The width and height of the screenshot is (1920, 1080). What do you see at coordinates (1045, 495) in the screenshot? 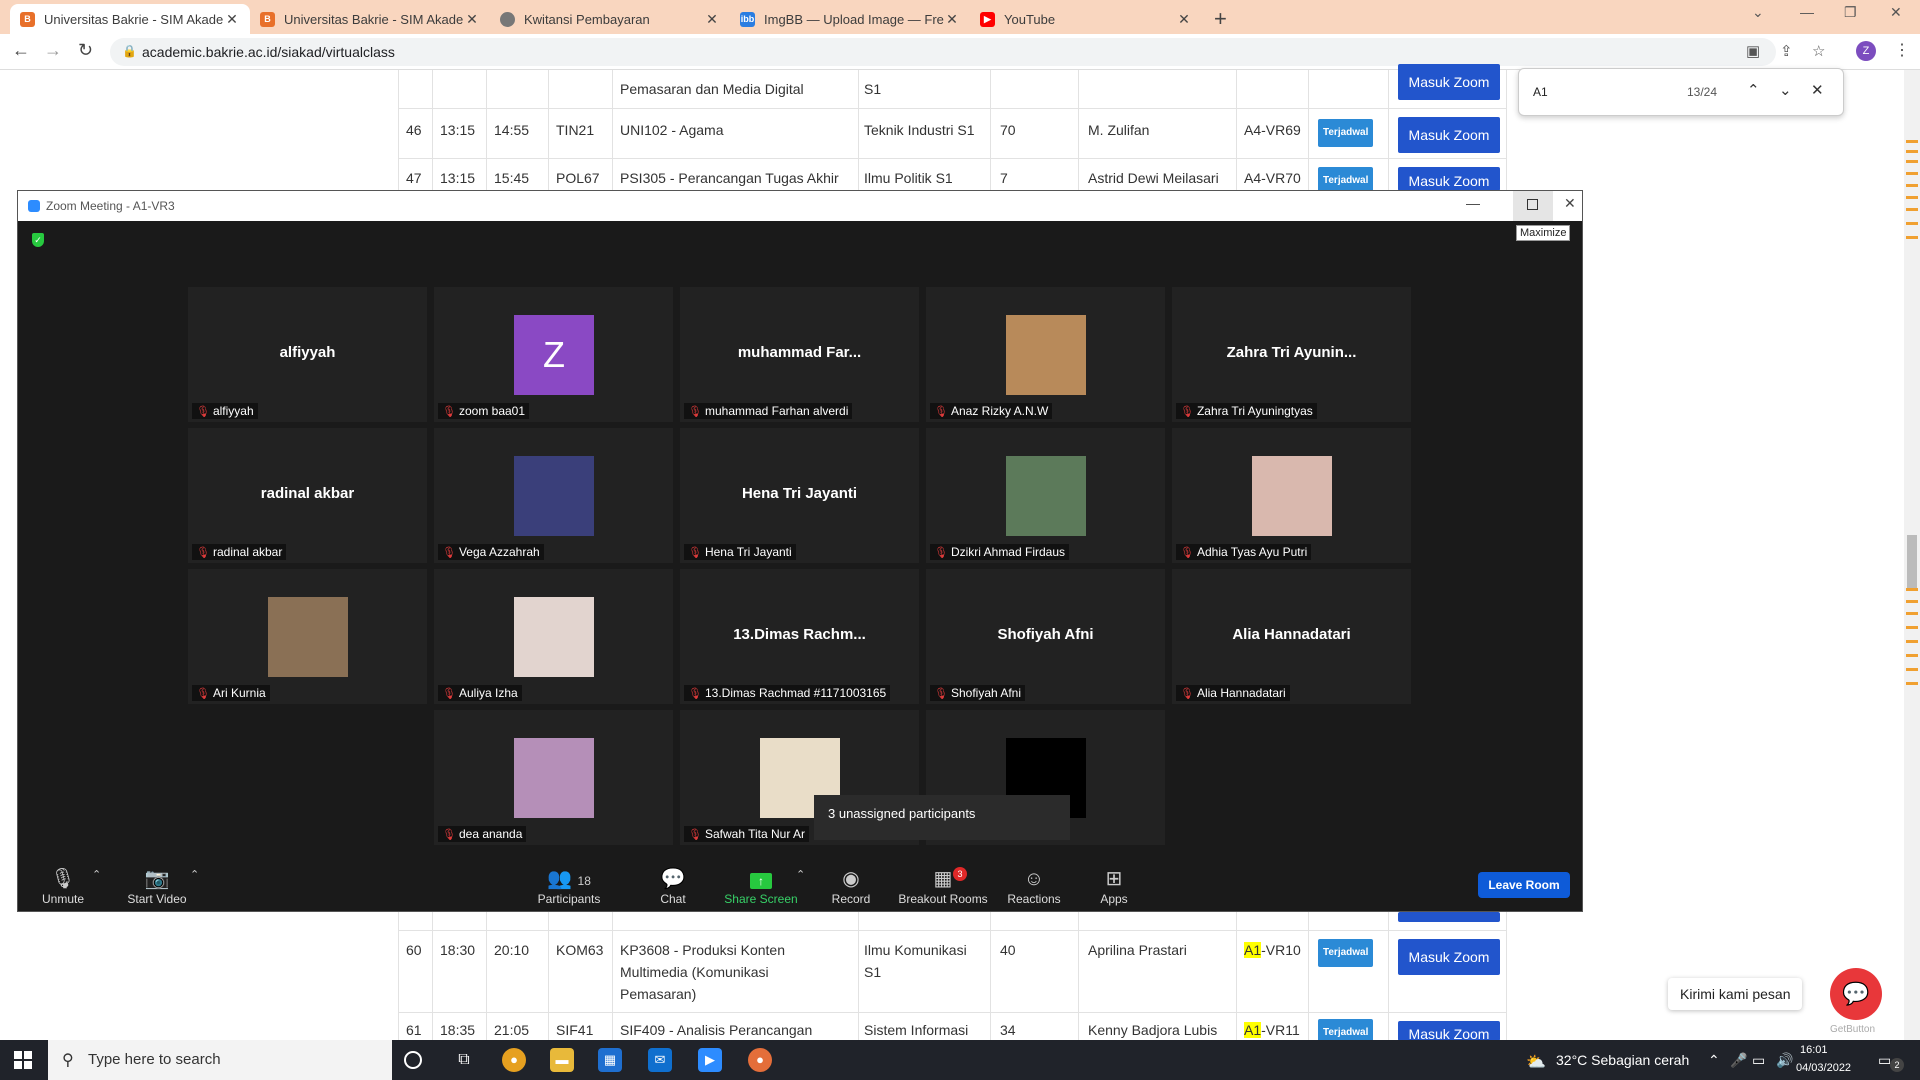
I see `participant-tile: 🎙 Dzikri Ahmad Firdaus` at bounding box center [1045, 495].